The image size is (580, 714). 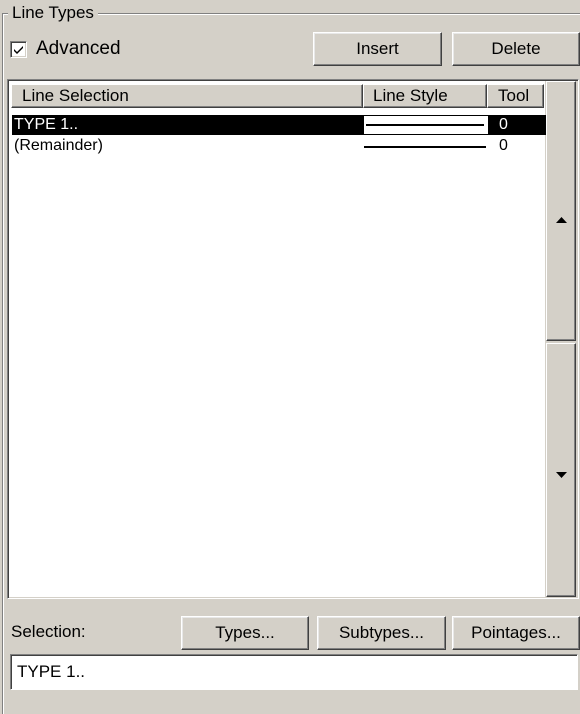 I want to click on column-header-line-selection: Line Selection, so click(x=187, y=96).